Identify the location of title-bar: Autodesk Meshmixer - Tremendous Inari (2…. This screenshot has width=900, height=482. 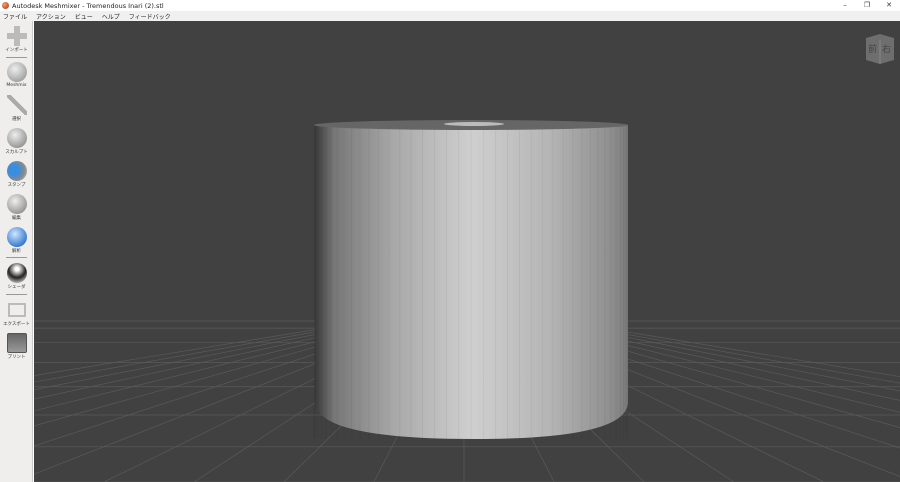
(450, 5).